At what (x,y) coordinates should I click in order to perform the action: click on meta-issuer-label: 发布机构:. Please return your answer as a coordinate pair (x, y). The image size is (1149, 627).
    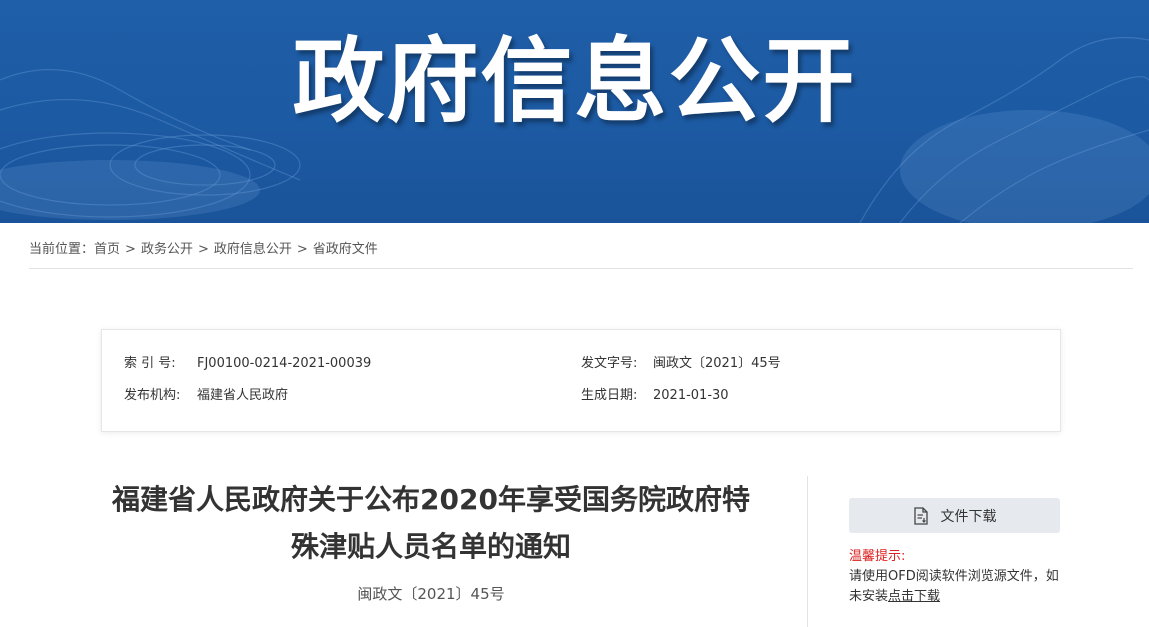
    Looking at the image, I should click on (152, 395).